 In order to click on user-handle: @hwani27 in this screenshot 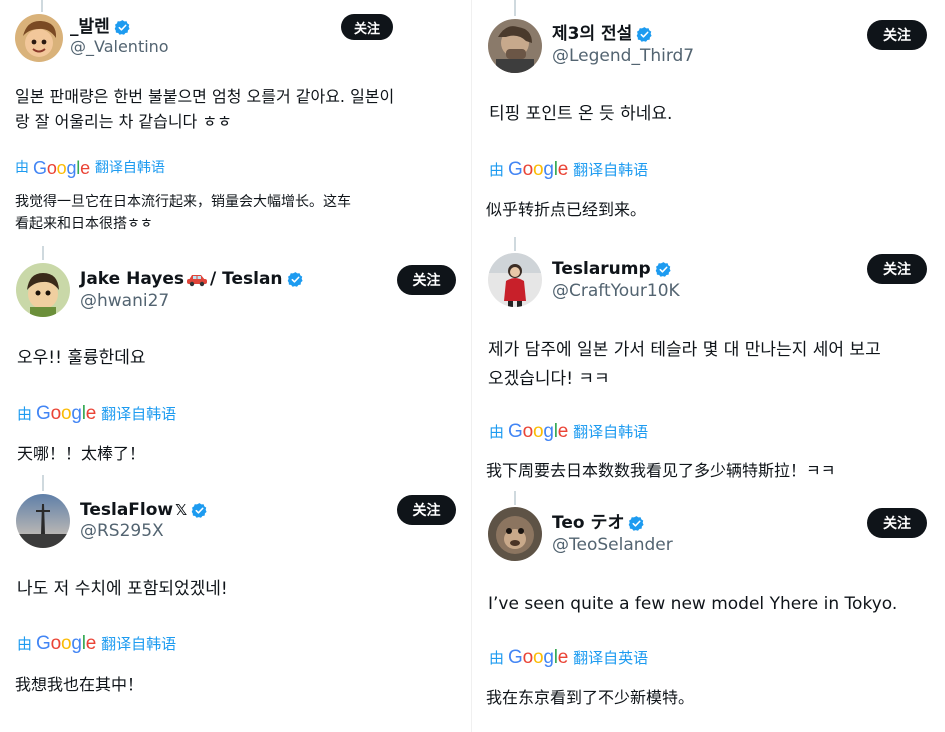, I will do `click(124, 301)`.